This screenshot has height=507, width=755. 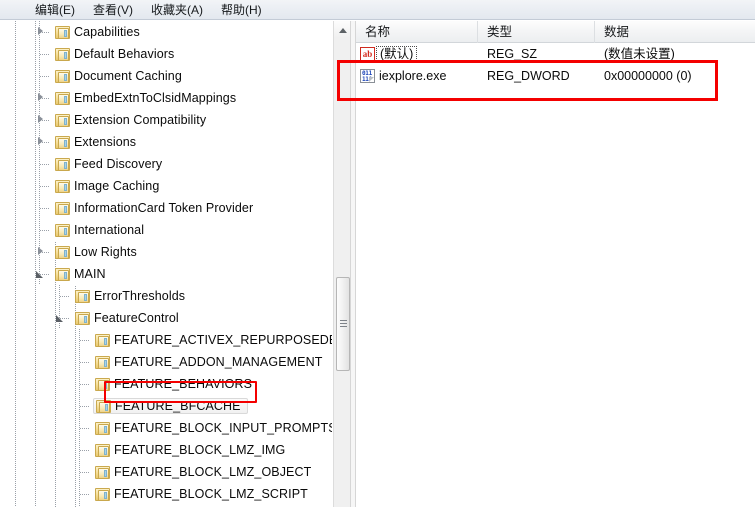 I want to click on tree-item-content: FEATURE_BLOCK_LMZ_OBJECT, so click(x=203, y=472).